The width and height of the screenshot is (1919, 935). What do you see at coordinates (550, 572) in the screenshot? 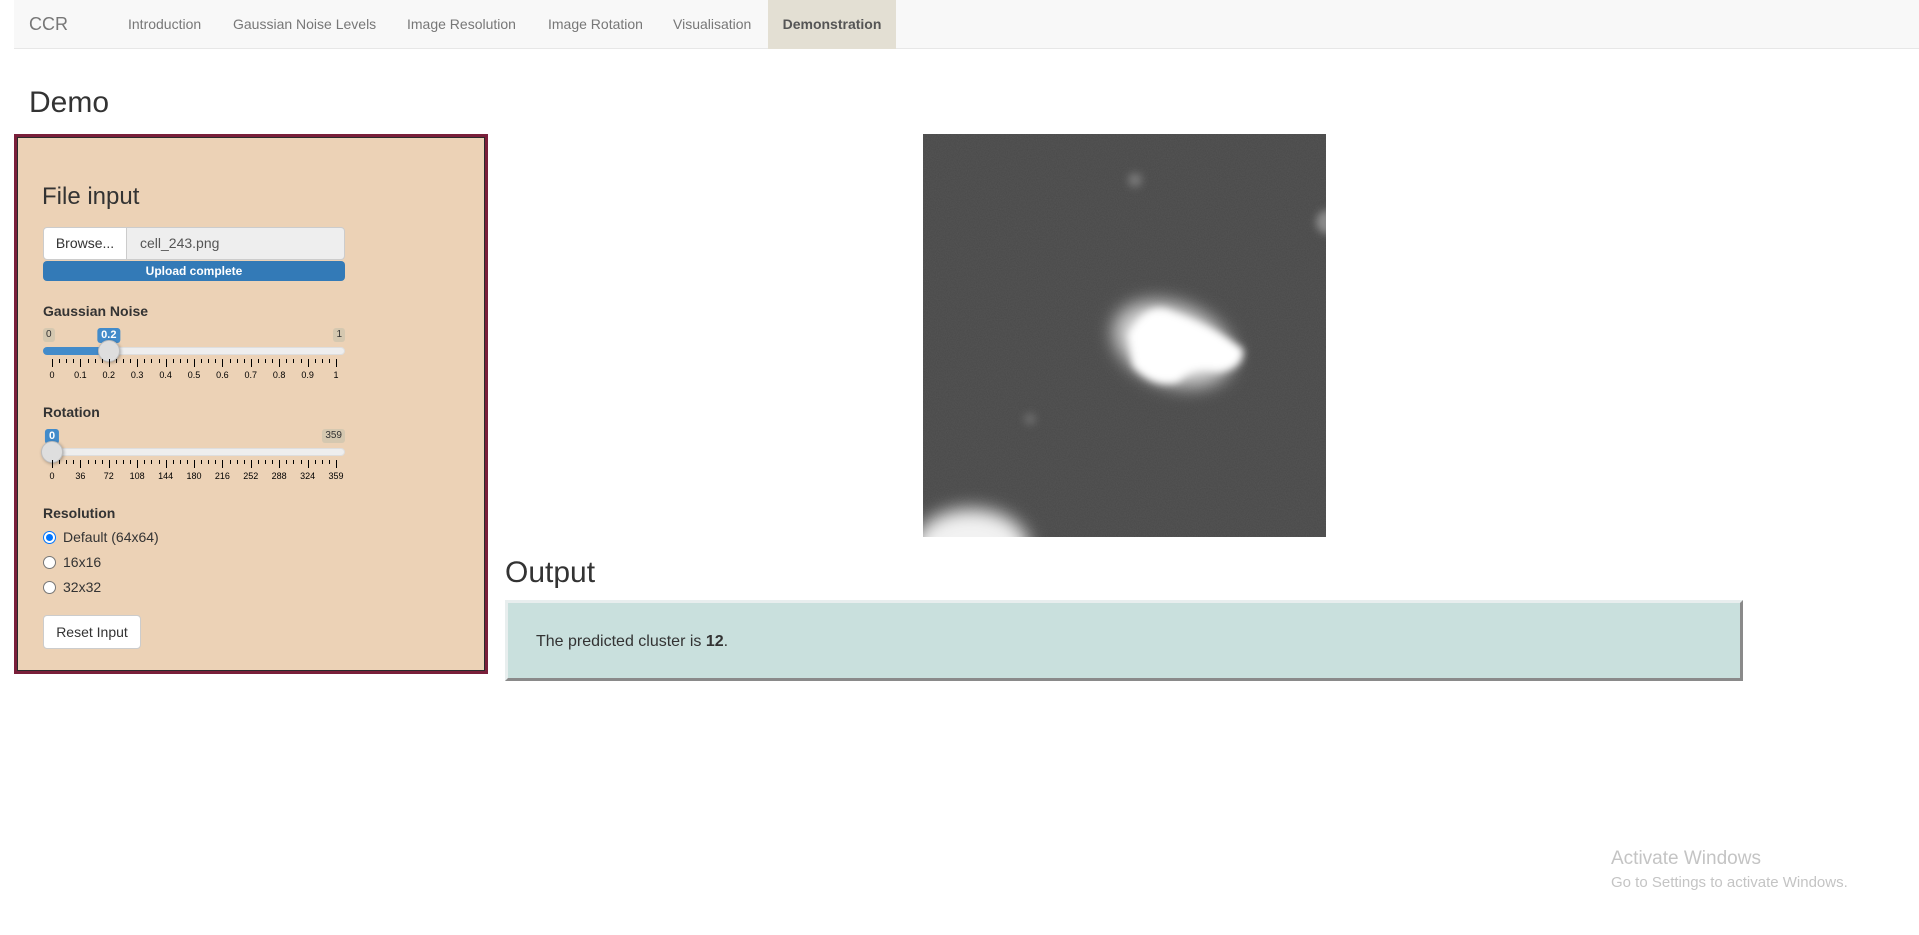
I see `output-title: Output` at bounding box center [550, 572].